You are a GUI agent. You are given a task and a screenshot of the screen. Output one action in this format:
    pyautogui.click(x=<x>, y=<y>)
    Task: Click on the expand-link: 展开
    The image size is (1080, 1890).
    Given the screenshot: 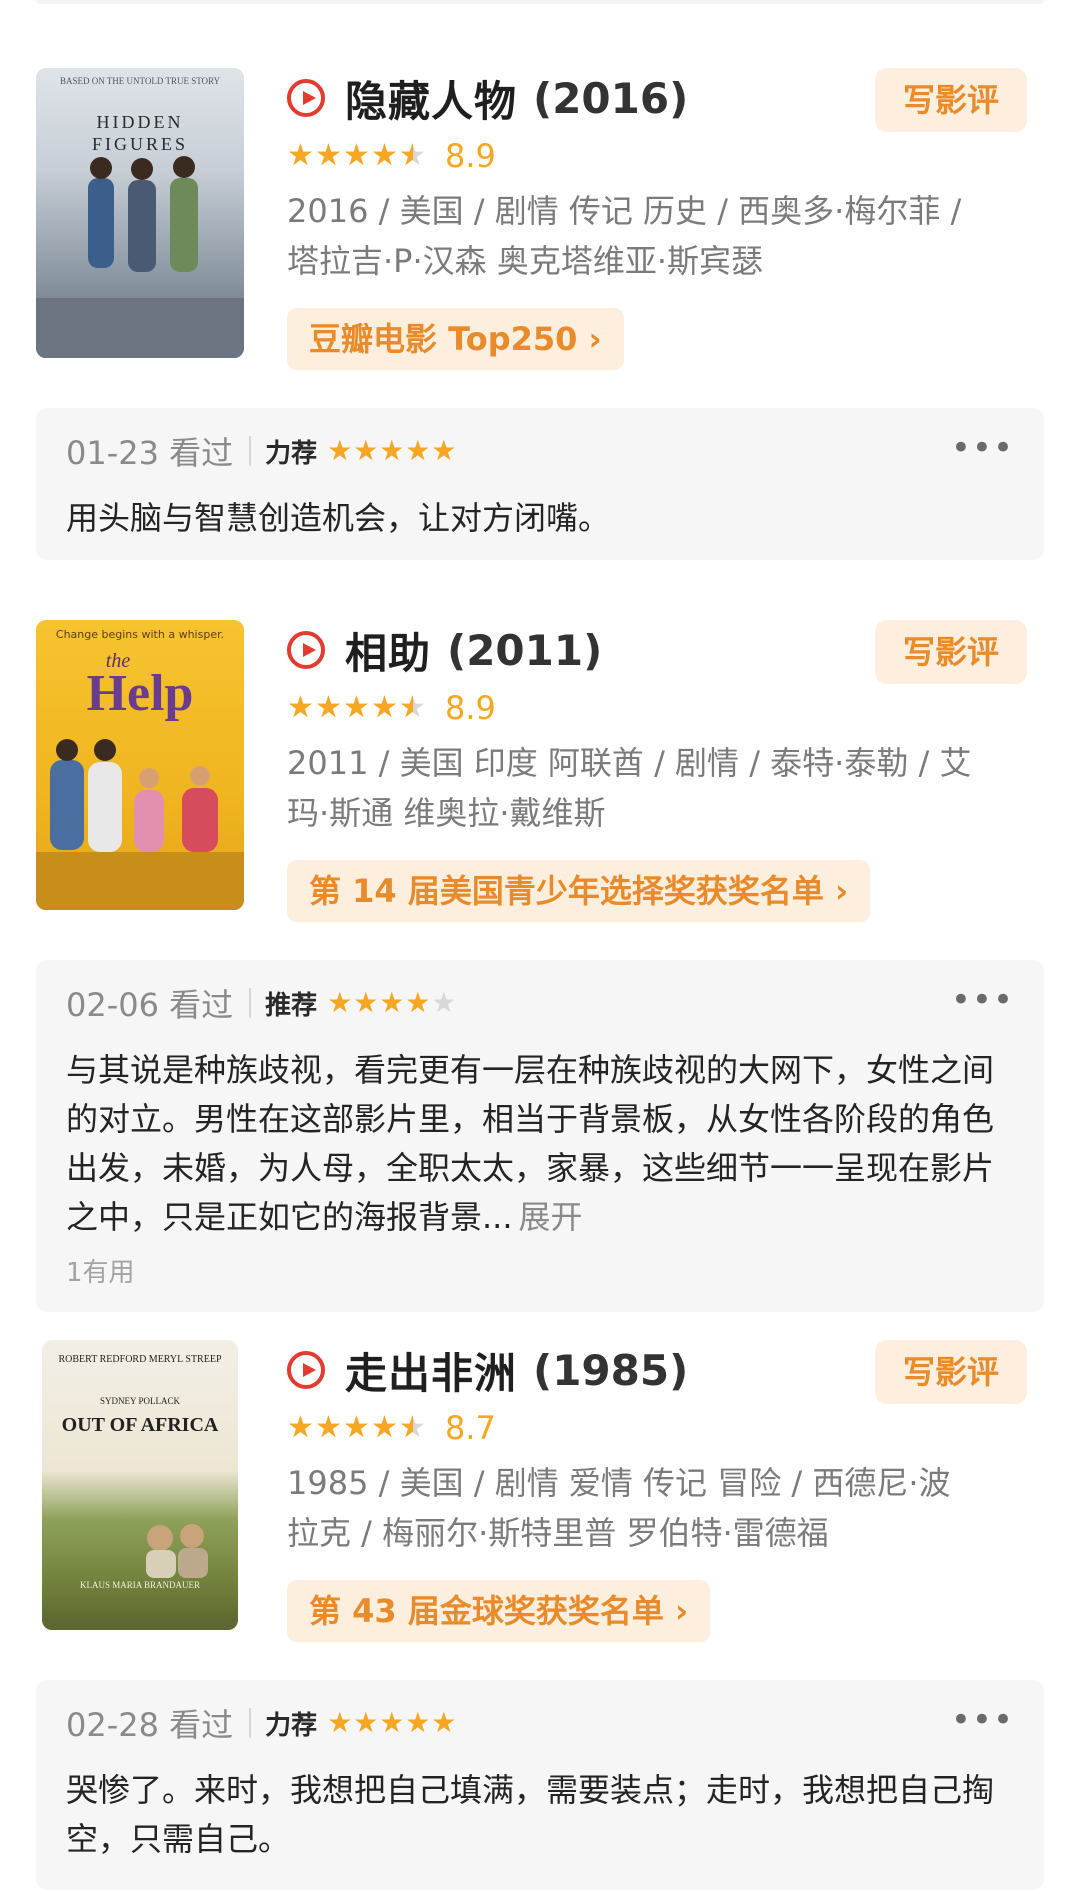 What is the action you would take?
    pyautogui.click(x=551, y=1217)
    